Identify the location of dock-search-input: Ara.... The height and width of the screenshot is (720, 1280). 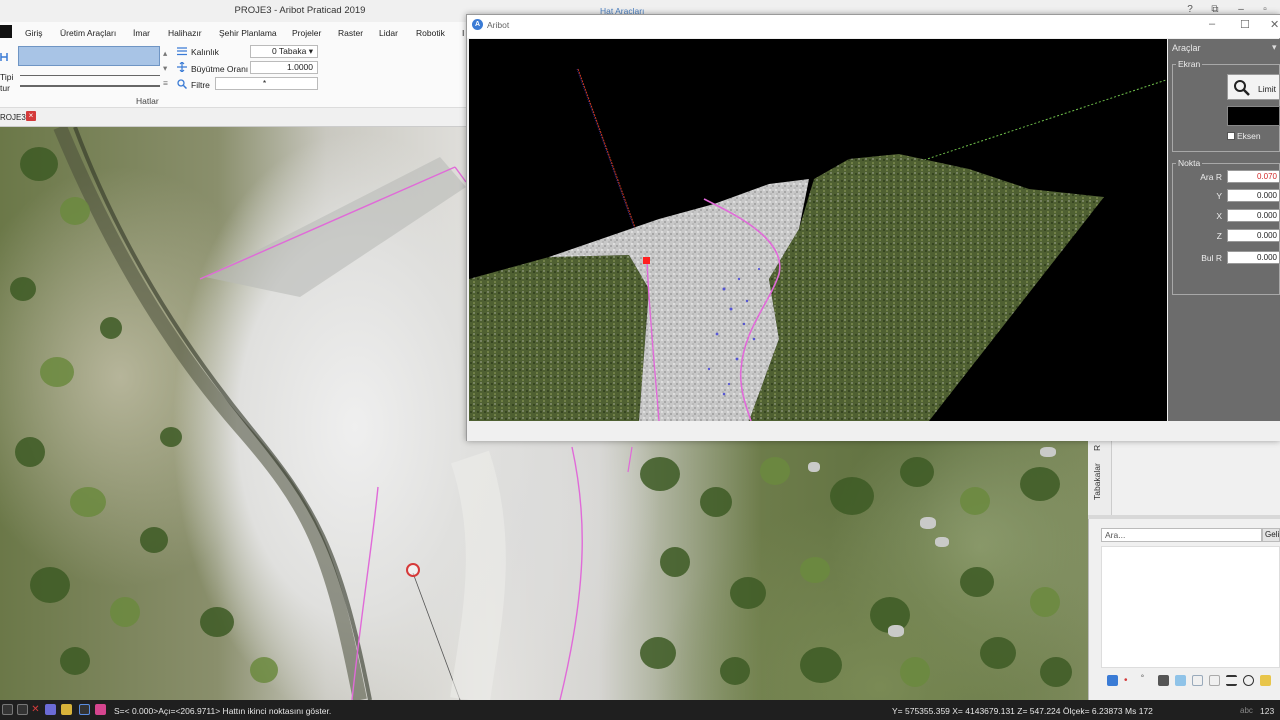
(1181, 535).